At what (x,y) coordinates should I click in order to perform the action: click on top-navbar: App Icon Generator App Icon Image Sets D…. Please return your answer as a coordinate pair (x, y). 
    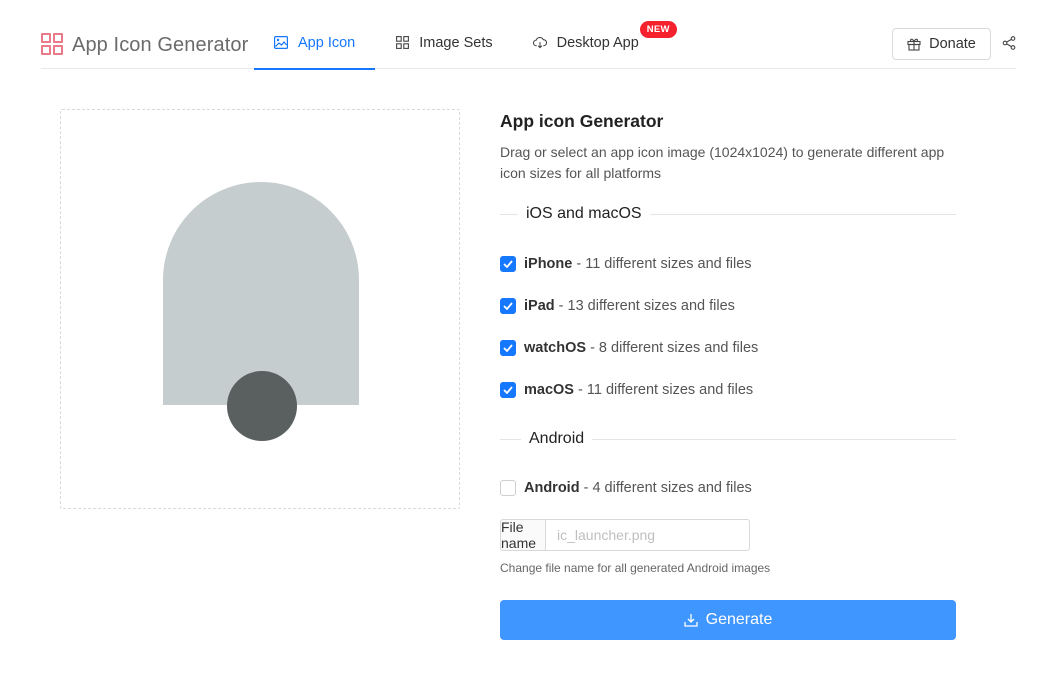
    Looking at the image, I should click on (528, 35).